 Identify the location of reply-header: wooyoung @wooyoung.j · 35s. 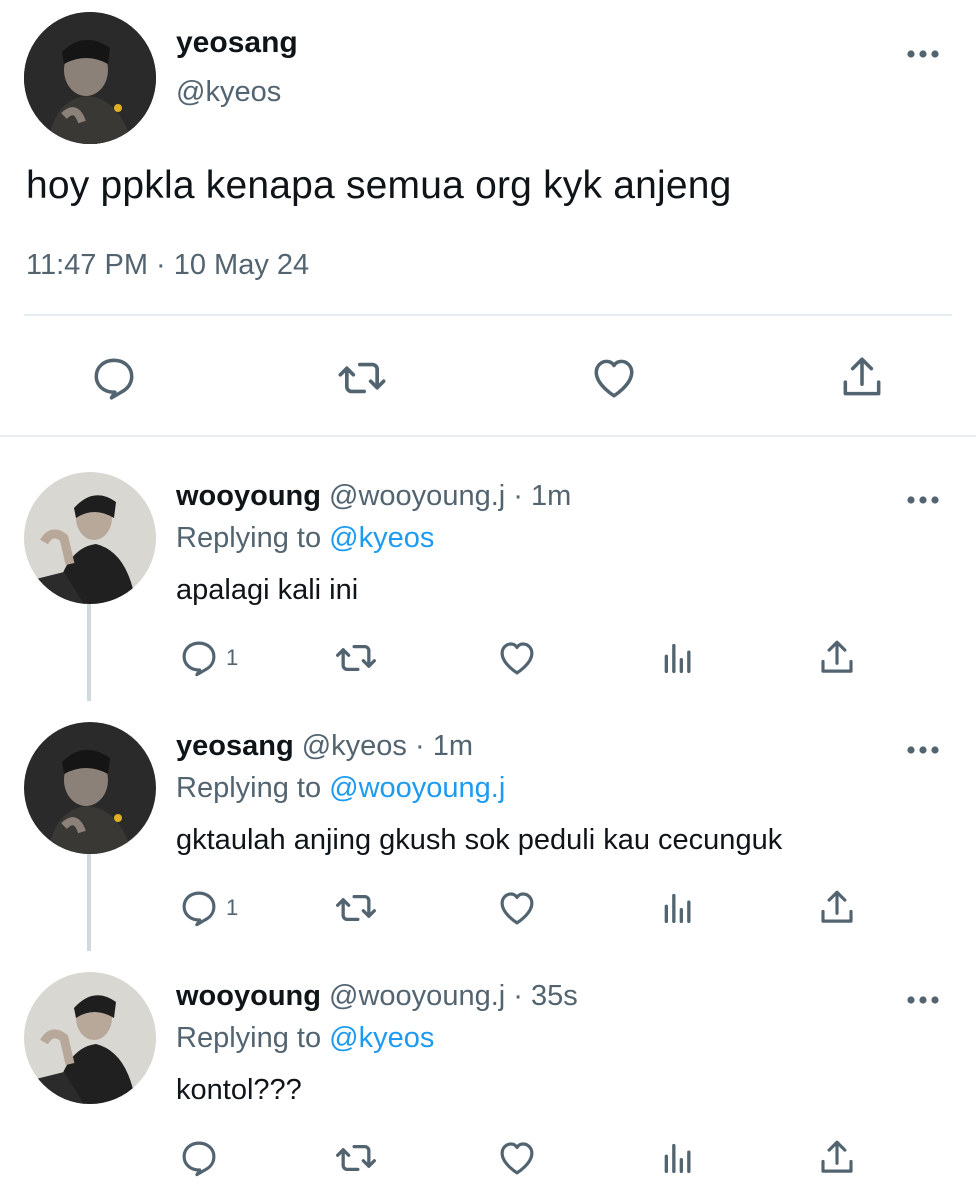
(377, 996).